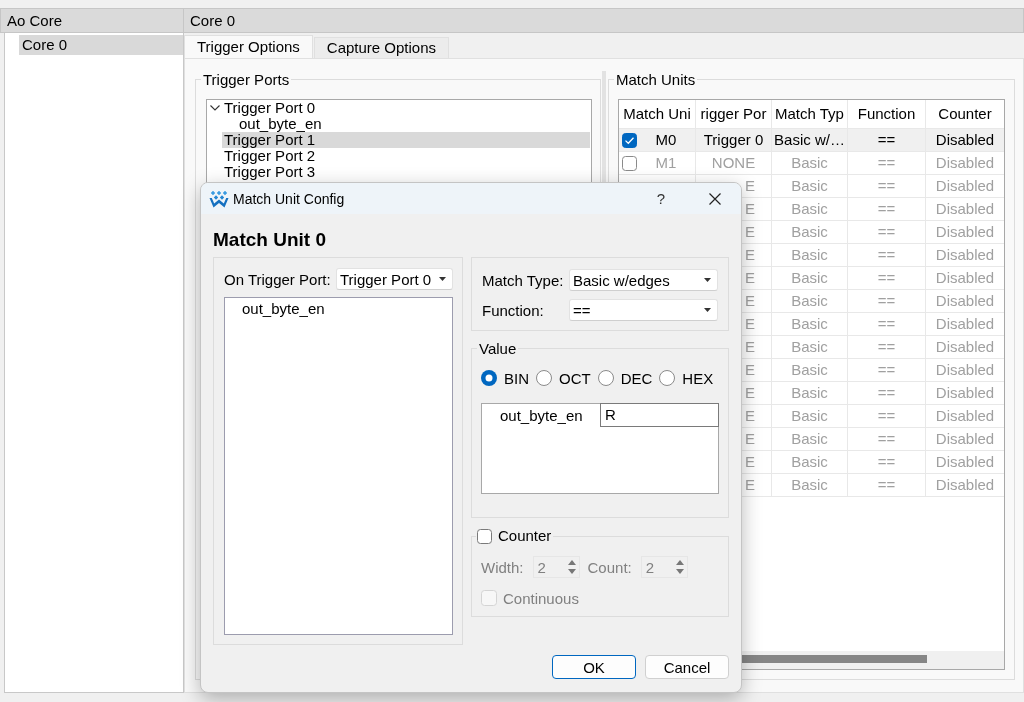 This screenshot has width=1024, height=702. What do you see at coordinates (525, 536) in the screenshot?
I see `checkbox-label: Counter` at bounding box center [525, 536].